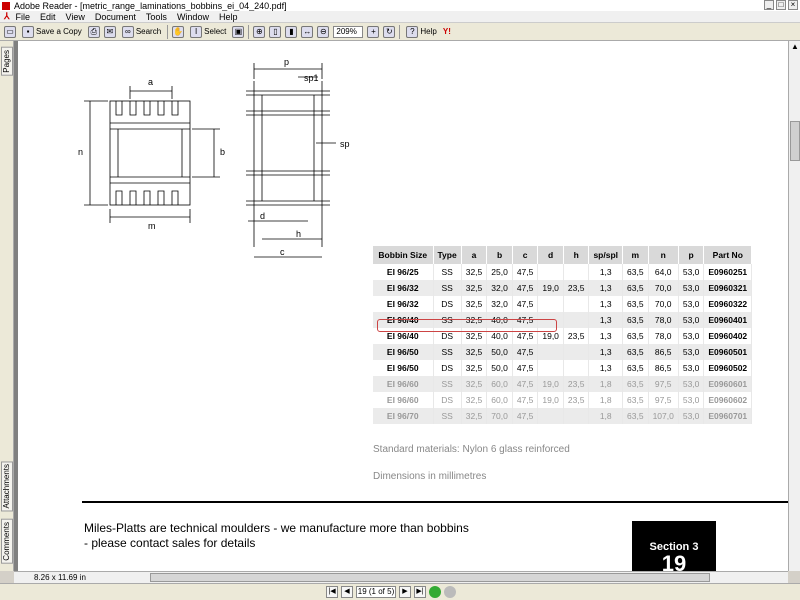 Image resolution: width=800 pixels, height=600 pixels. Describe the element at coordinates (307, 31) in the screenshot. I see `fit-width-icon: ↔` at that location.